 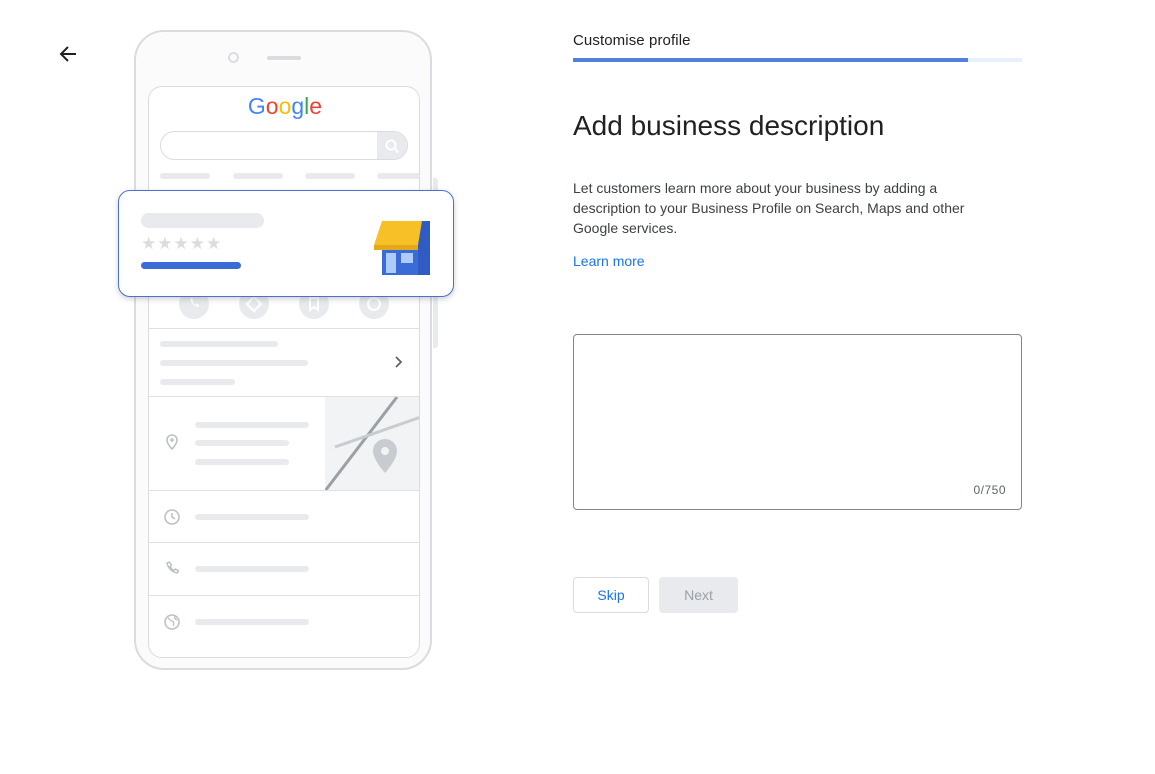 I want to click on progress-bar-fill, so click(x=771, y=60).